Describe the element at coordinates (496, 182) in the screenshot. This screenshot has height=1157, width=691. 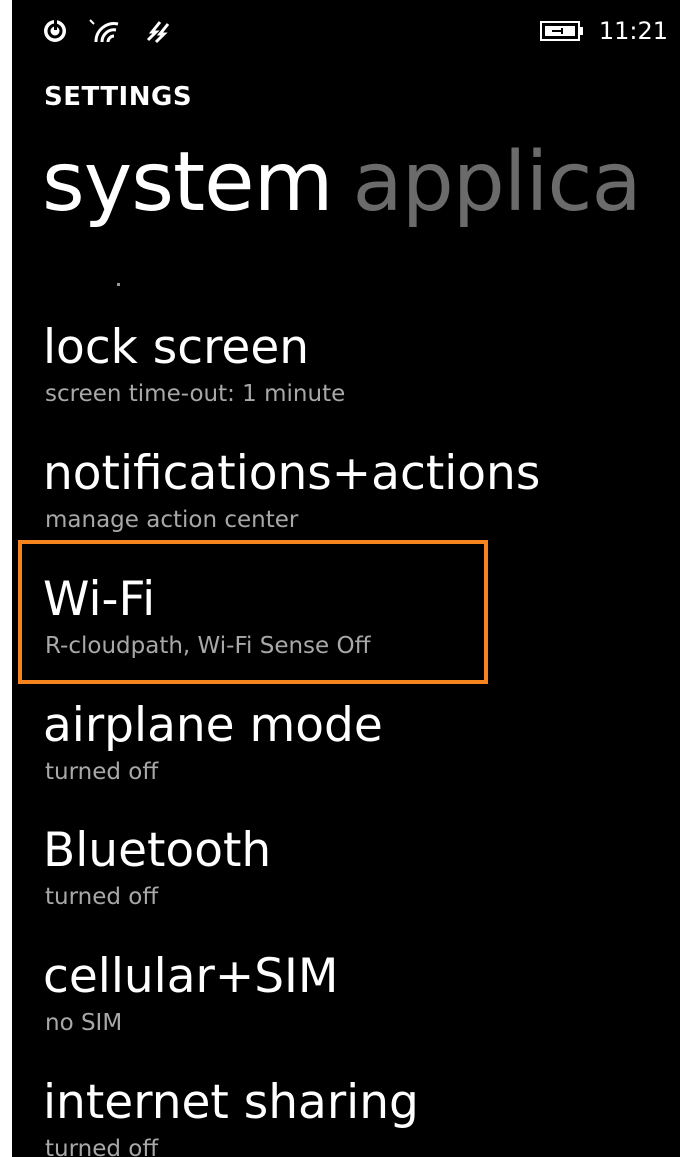
I see `pivot-item-applications: applica` at that location.